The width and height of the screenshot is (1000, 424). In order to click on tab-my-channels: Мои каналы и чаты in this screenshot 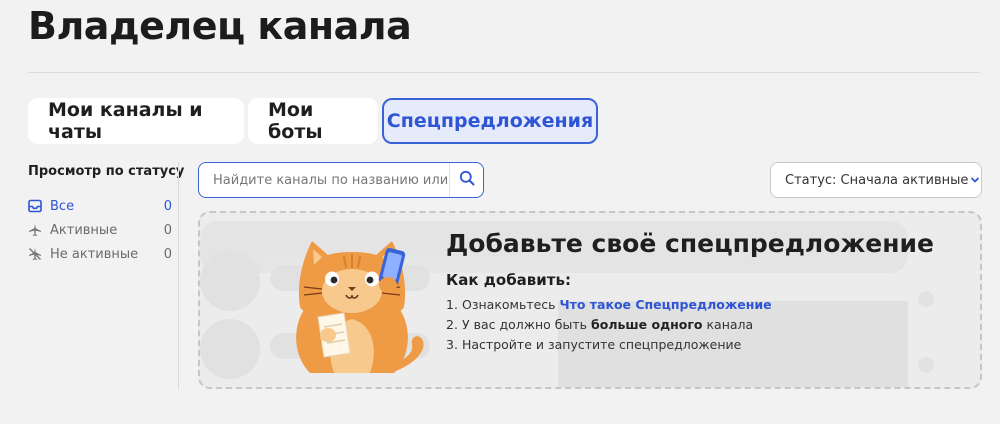, I will do `click(136, 121)`.